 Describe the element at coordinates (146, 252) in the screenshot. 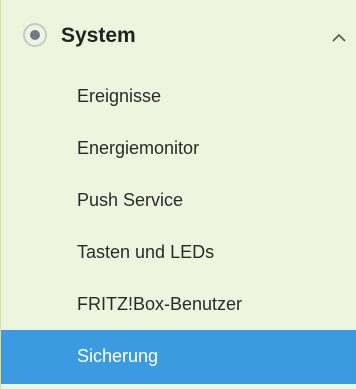

I see `sidebar-item-label: Tasten und LEDs` at that location.